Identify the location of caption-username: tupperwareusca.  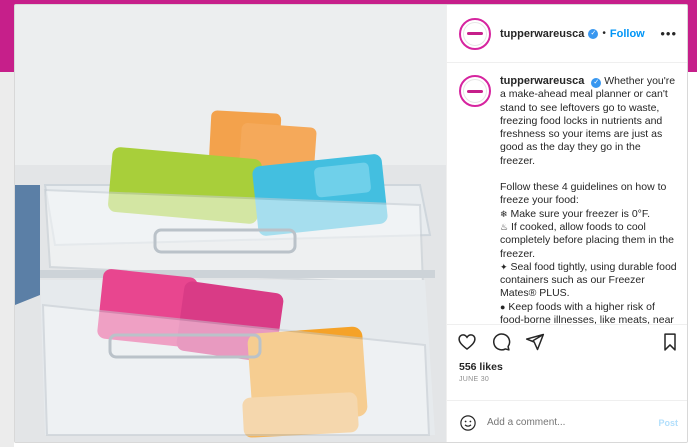
(542, 81).